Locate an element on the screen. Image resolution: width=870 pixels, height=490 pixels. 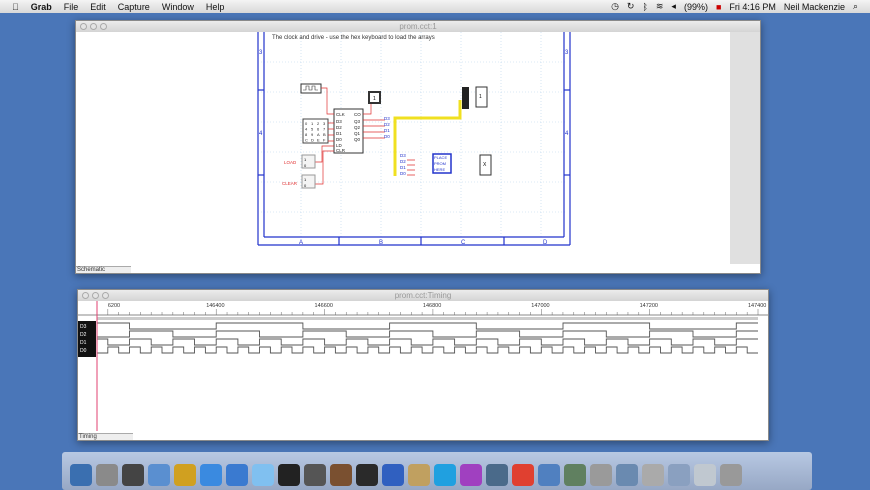
time-machine-icon: ◷ is located at coordinates (615, 6).